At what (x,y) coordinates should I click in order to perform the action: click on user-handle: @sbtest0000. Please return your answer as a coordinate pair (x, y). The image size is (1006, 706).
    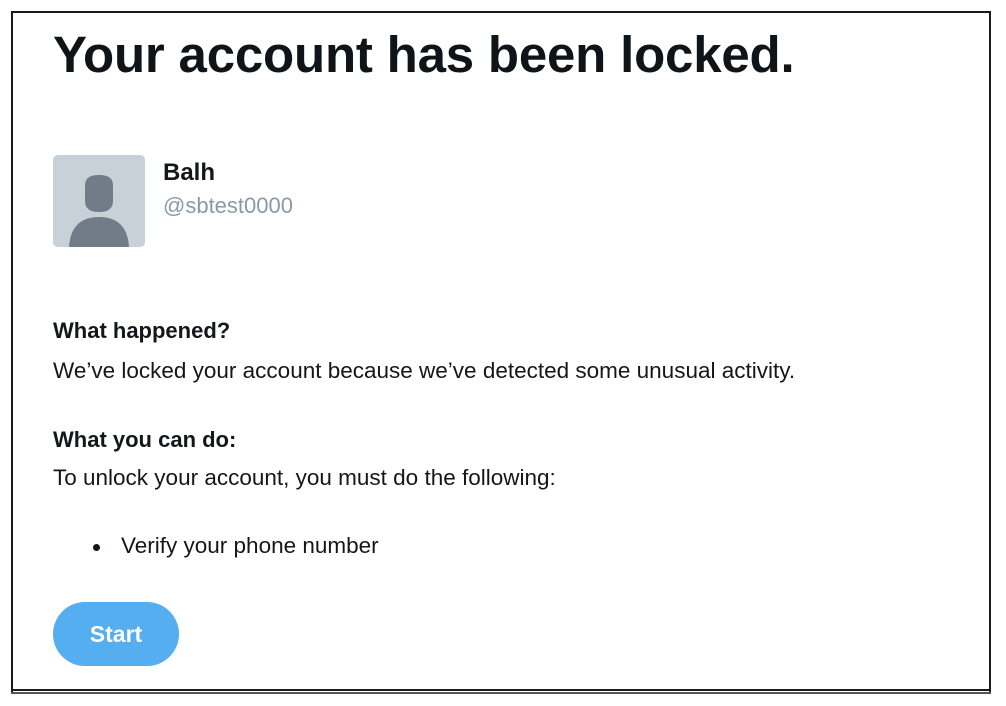
    Looking at the image, I should click on (228, 205).